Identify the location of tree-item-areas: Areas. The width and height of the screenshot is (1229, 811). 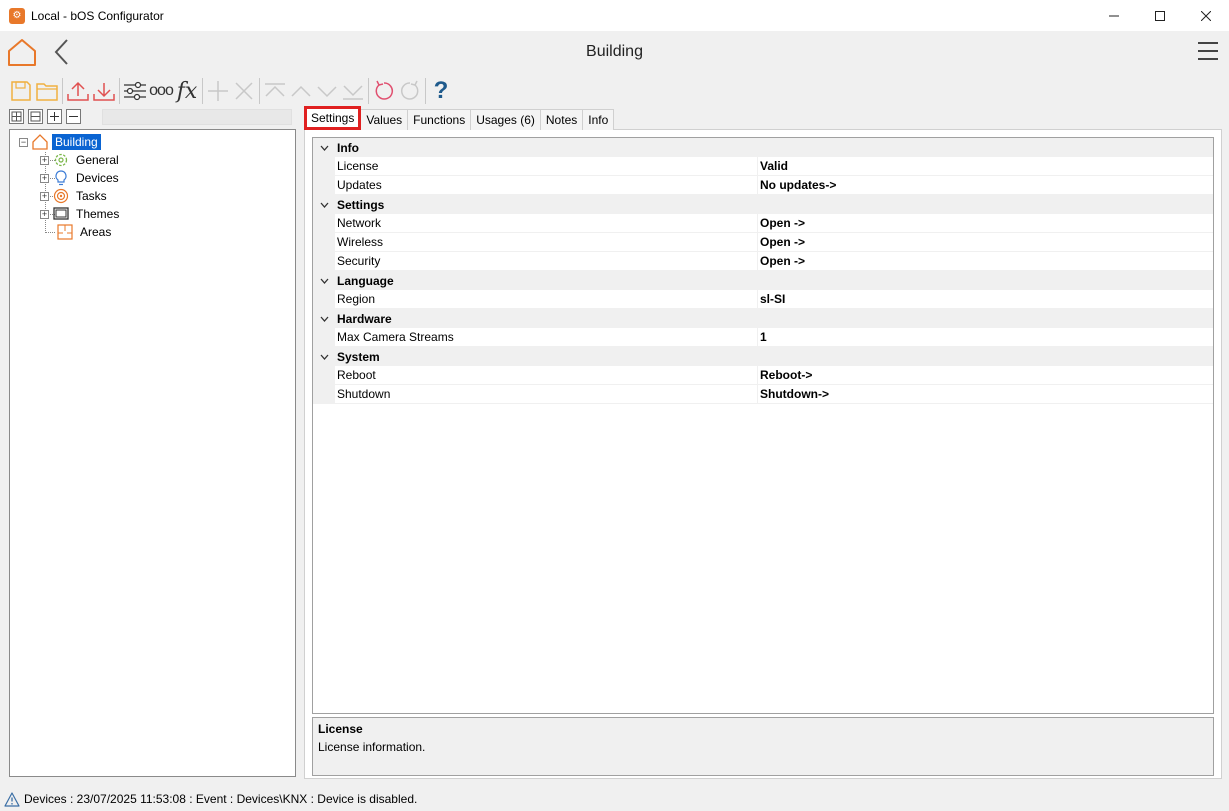
(83, 232).